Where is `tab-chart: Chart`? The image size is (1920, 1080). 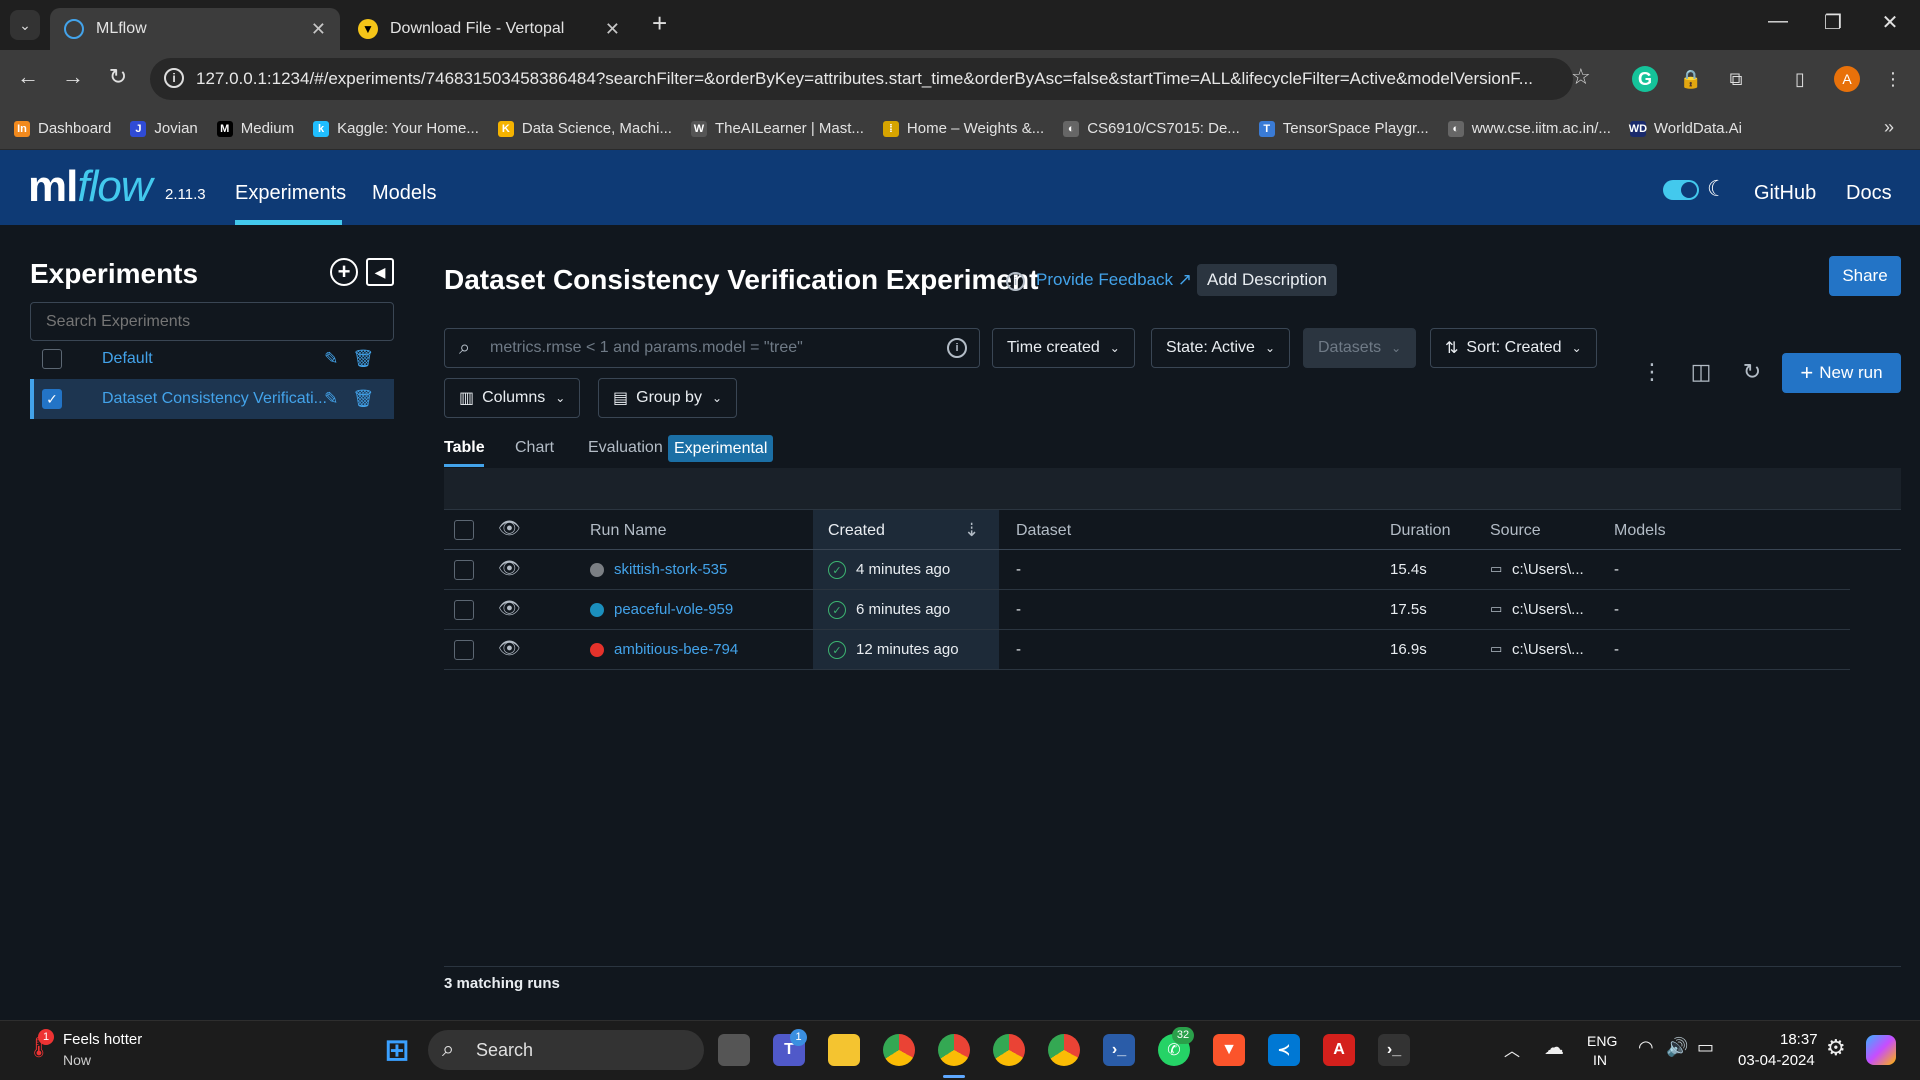
tab-chart: Chart is located at coordinates (534, 448).